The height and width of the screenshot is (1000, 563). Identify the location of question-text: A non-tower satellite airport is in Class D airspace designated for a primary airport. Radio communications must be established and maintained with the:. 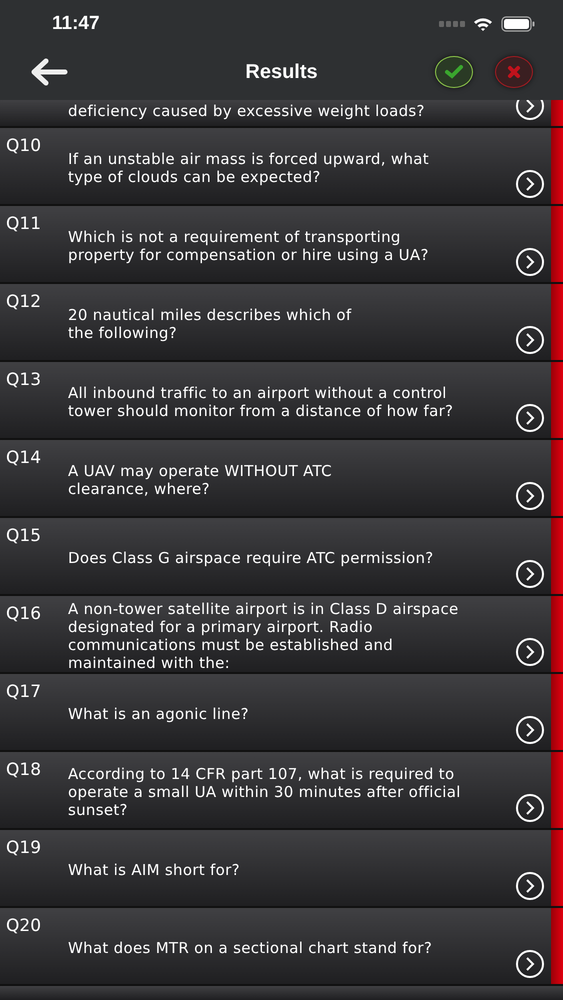
(263, 636).